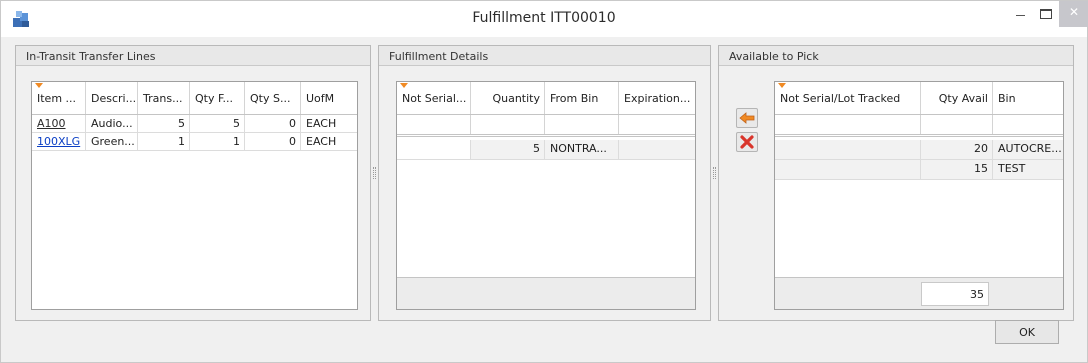 The image size is (1088, 363). I want to click on item-link: A100, so click(51, 123).